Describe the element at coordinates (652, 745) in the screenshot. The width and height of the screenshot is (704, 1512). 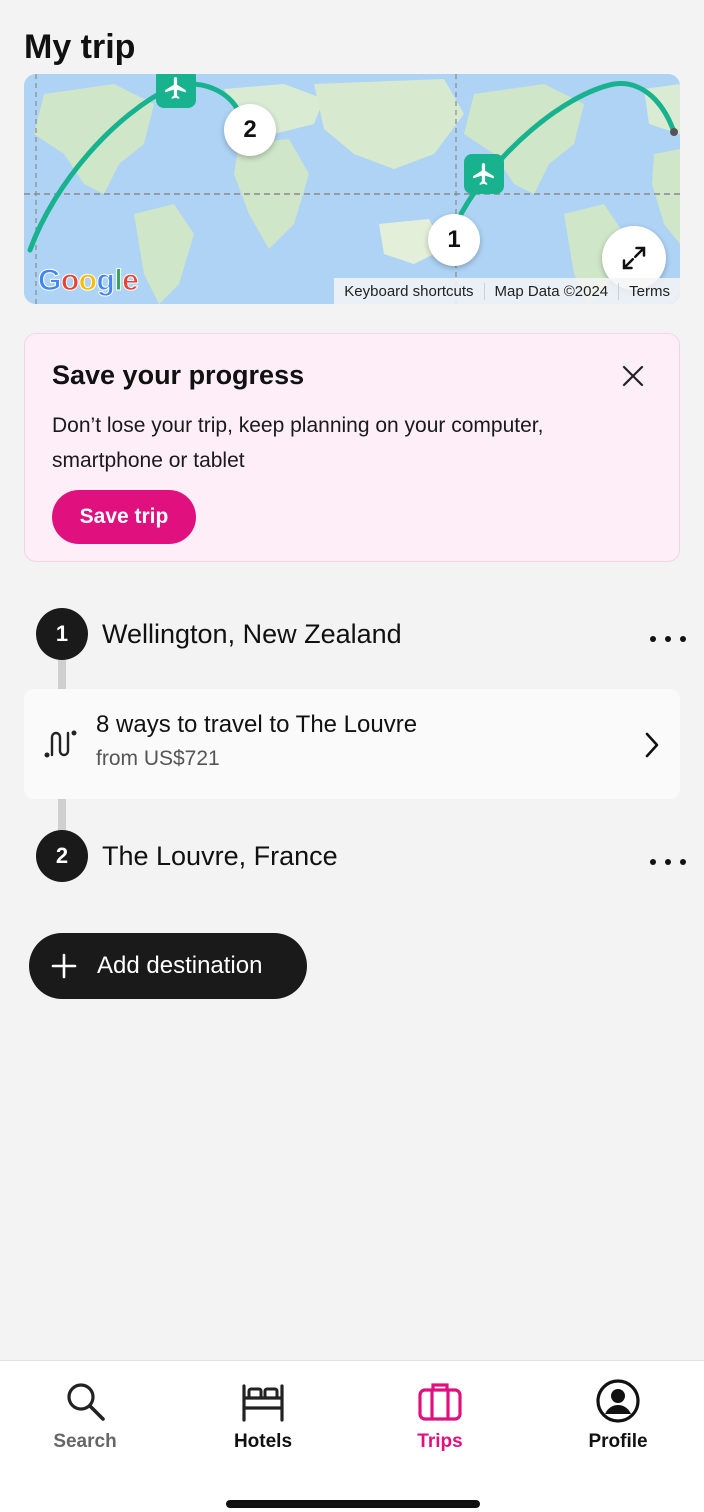
I see `chevron-right-icon` at that location.